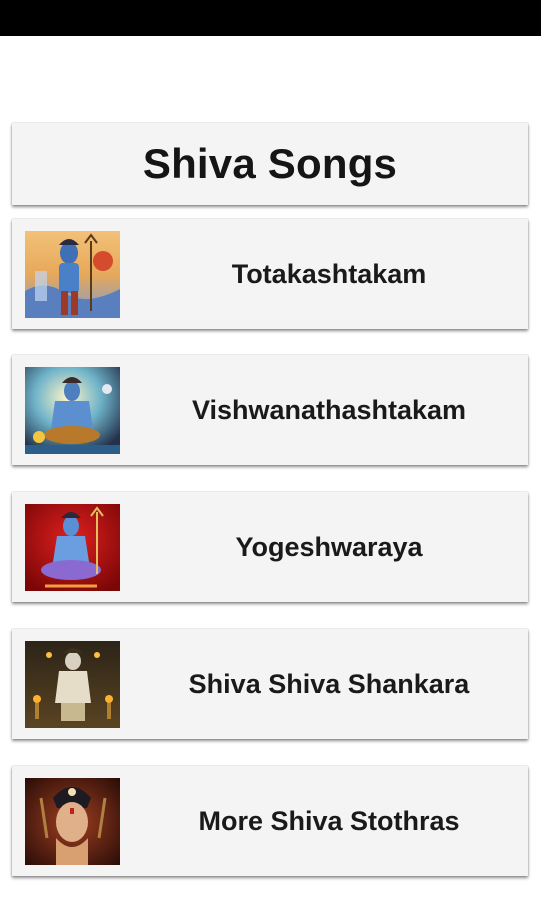 The height and width of the screenshot is (900, 541). I want to click on song-item-yogeshwaraya: Yogeshwaraya, so click(270, 547).